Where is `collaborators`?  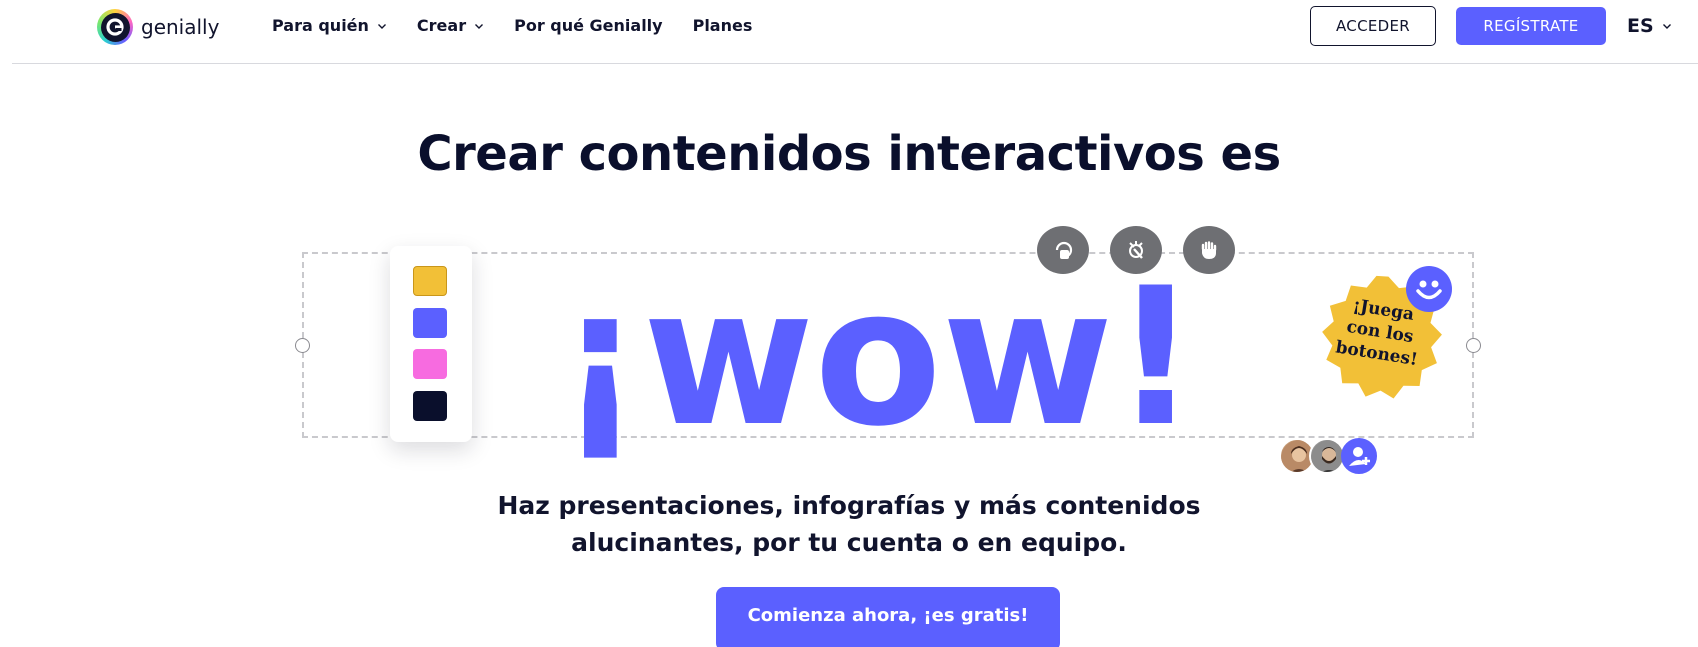 collaborators is located at coordinates (1331, 457).